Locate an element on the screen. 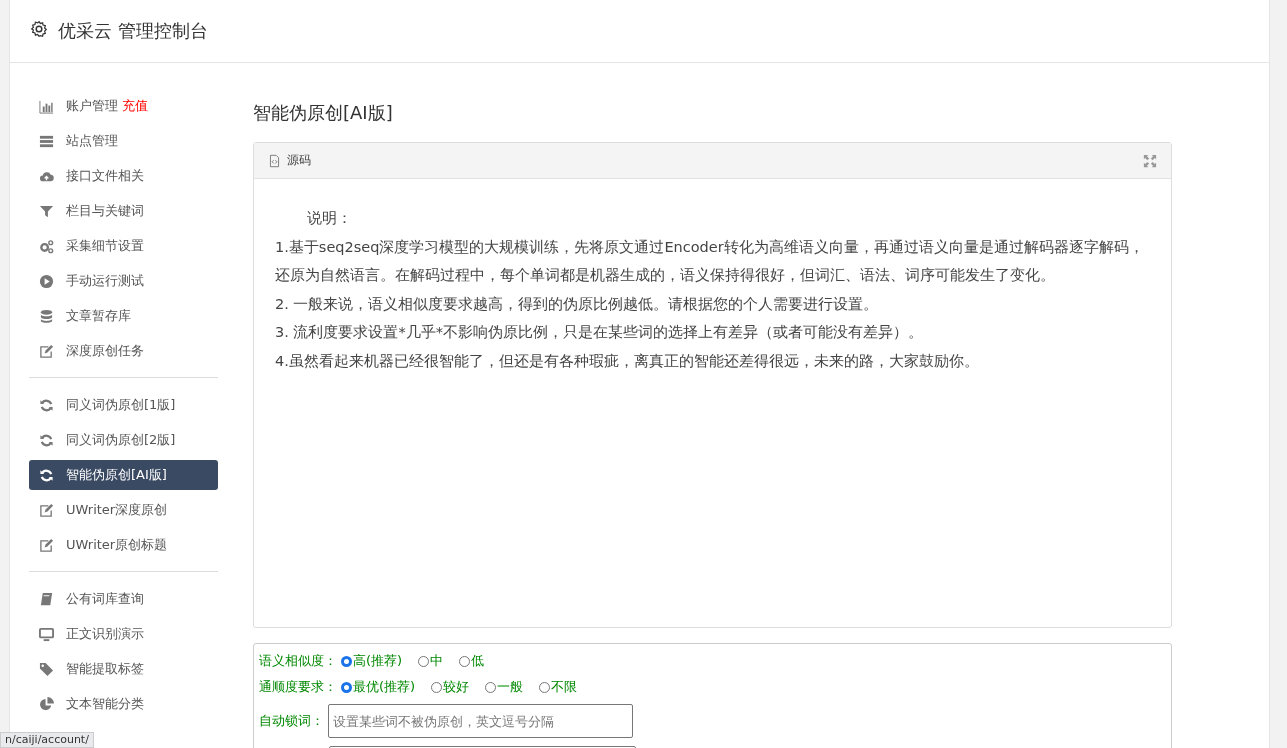  book-icon is located at coordinates (46, 599).